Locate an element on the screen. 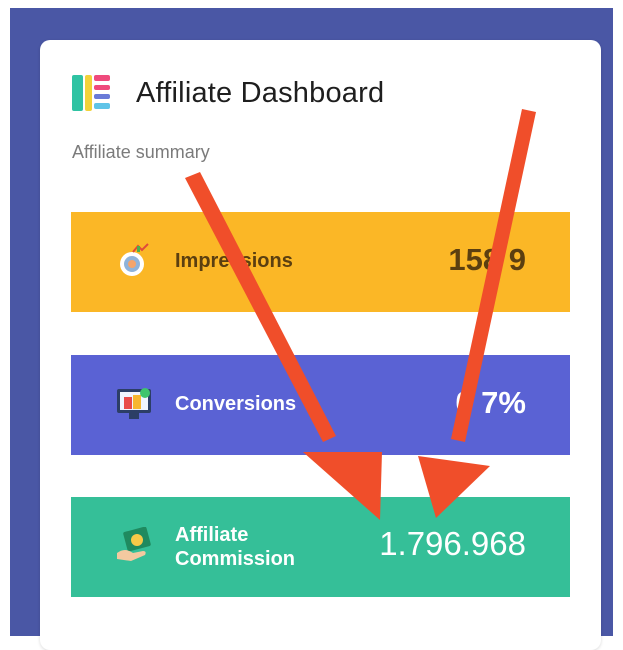 This screenshot has height=650, width=623. impressions-value: 158 9 is located at coordinates (487, 259).